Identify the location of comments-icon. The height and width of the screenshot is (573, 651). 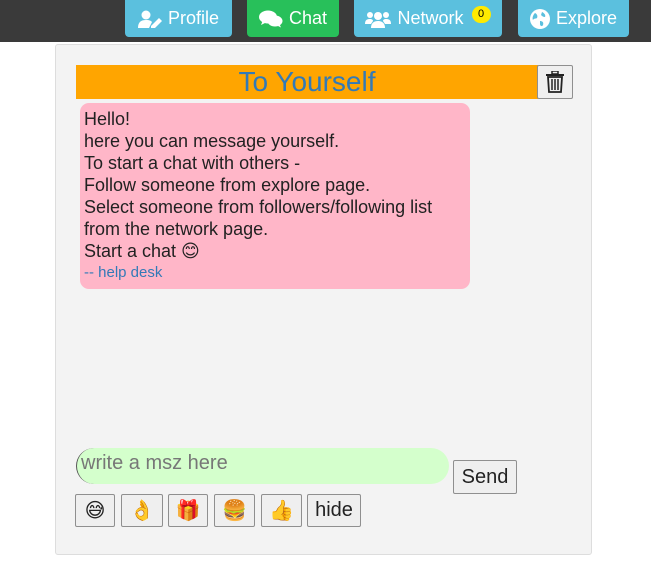
(270, 18).